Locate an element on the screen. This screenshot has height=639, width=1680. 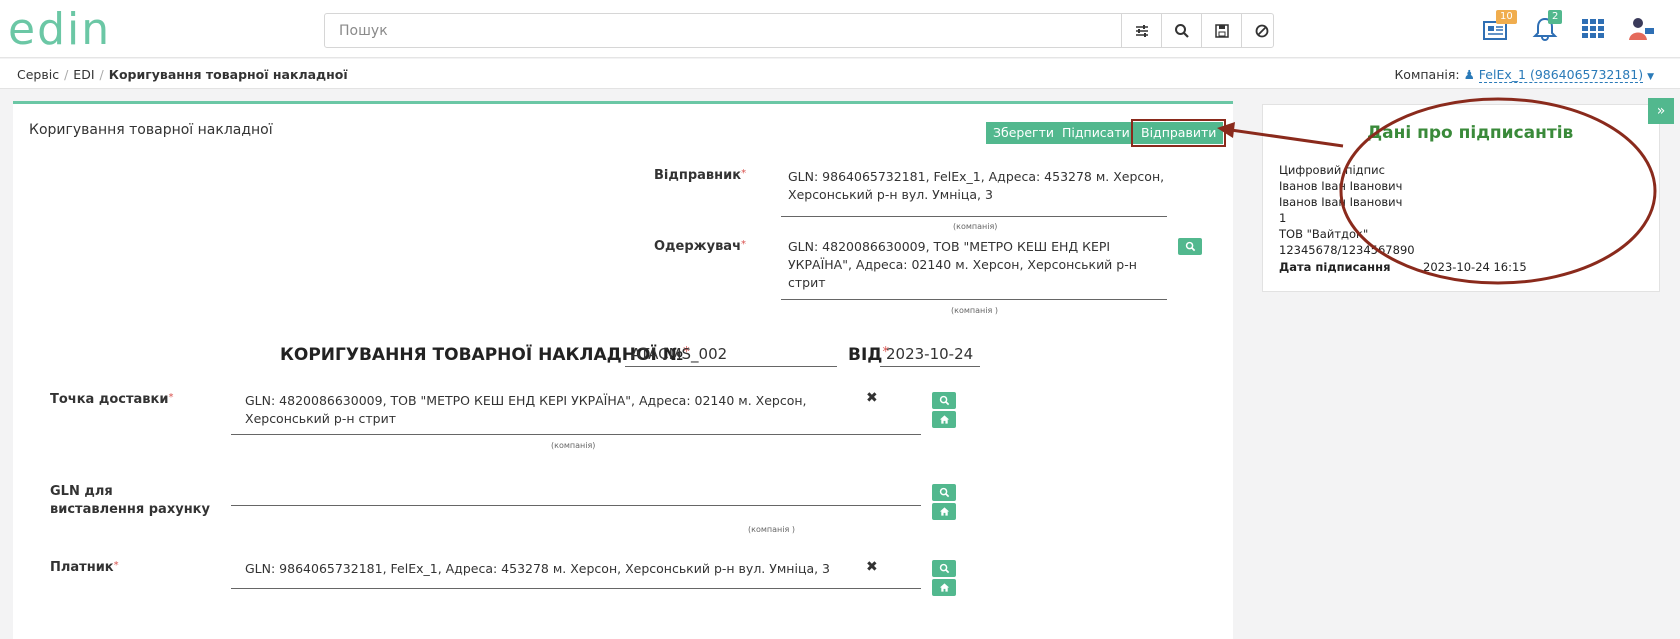
ban-icon is located at coordinates (1261, 30).